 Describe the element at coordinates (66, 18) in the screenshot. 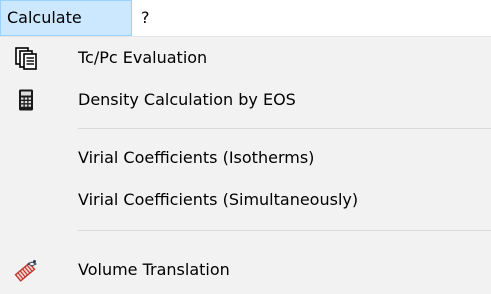

I see `menu-calculate: Calculate` at that location.